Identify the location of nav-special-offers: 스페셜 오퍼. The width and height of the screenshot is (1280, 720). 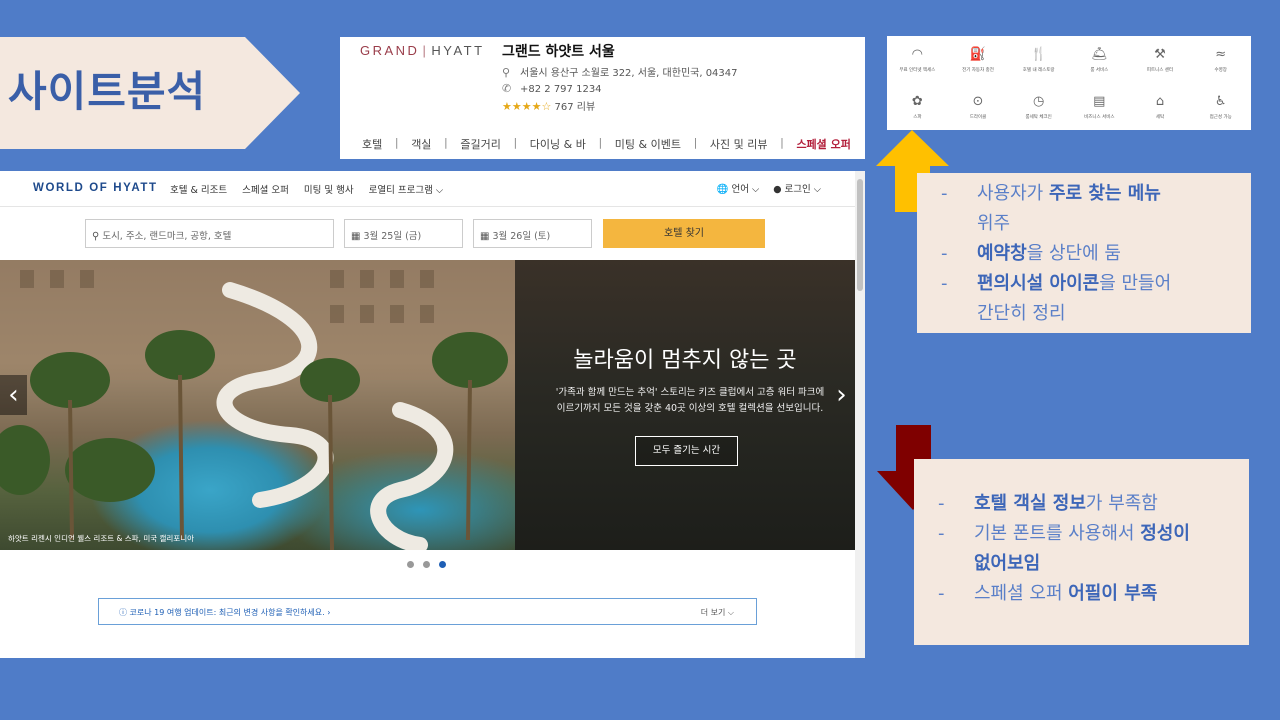
(265, 189).